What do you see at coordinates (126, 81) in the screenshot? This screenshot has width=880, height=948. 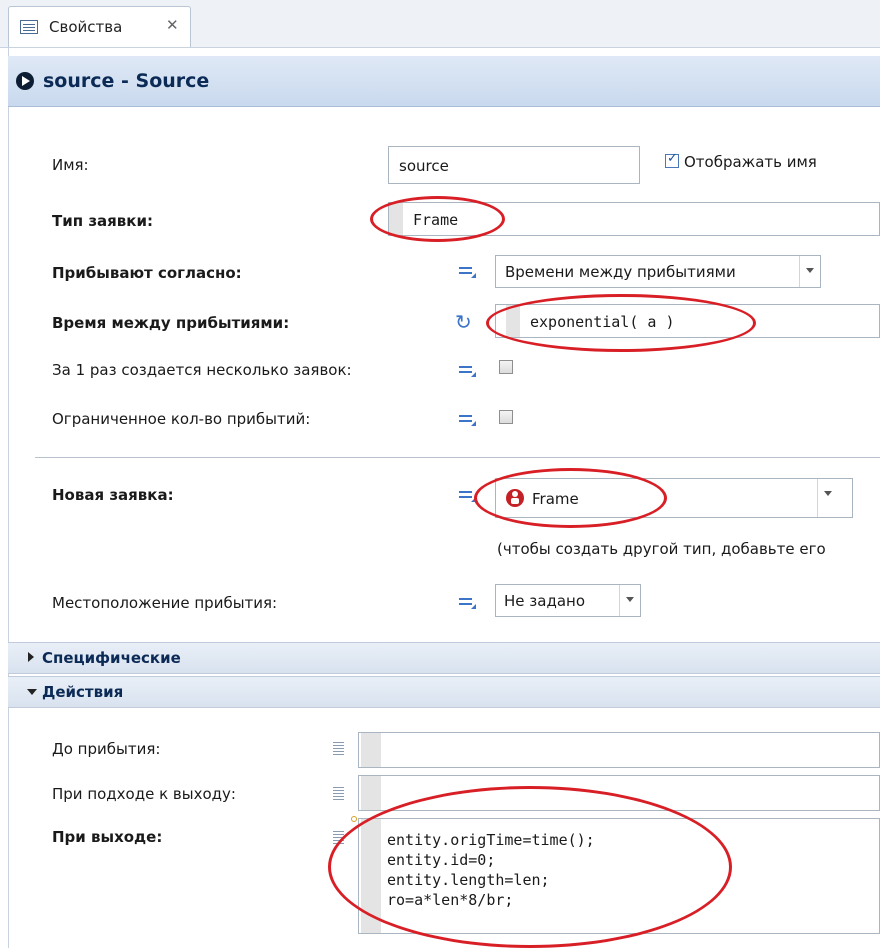 I see `page-title: source - Source` at bounding box center [126, 81].